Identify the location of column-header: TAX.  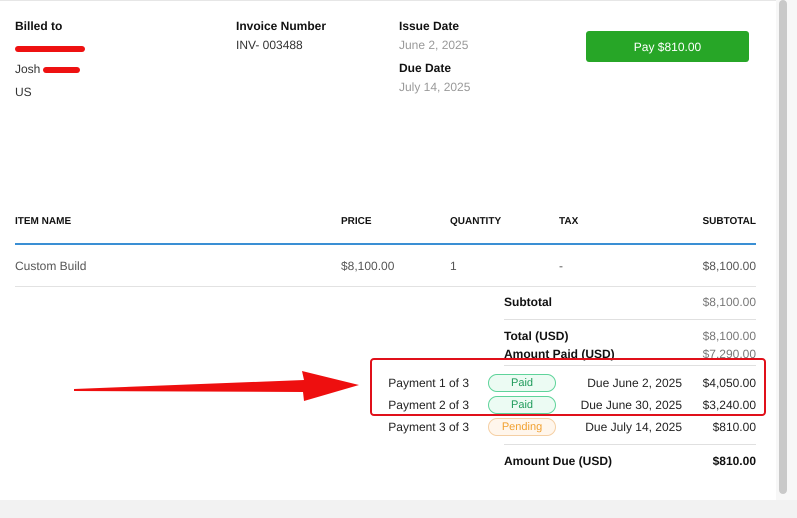
(569, 221).